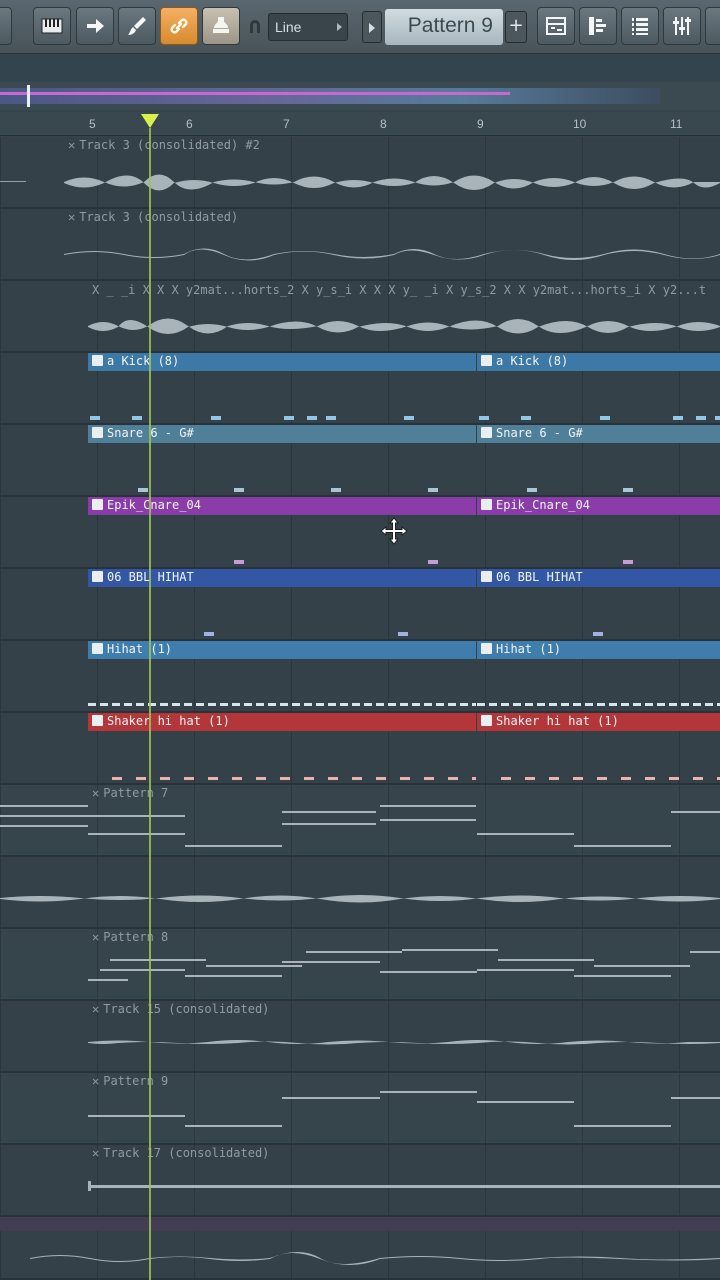  What do you see at coordinates (179, 26) in the screenshot?
I see `link-icon` at bounding box center [179, 26].